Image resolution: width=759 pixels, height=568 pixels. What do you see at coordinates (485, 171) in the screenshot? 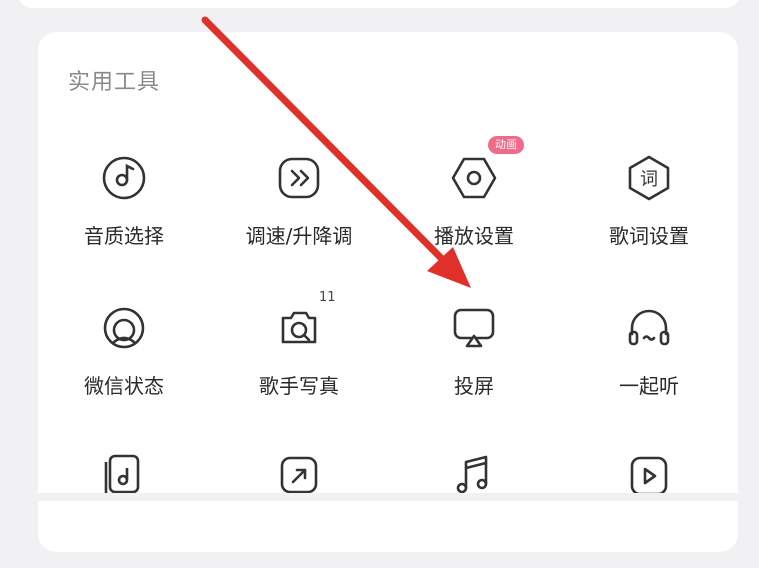
I see `settings-hexagon-icon: 动画` at bounding box center [485, 171].